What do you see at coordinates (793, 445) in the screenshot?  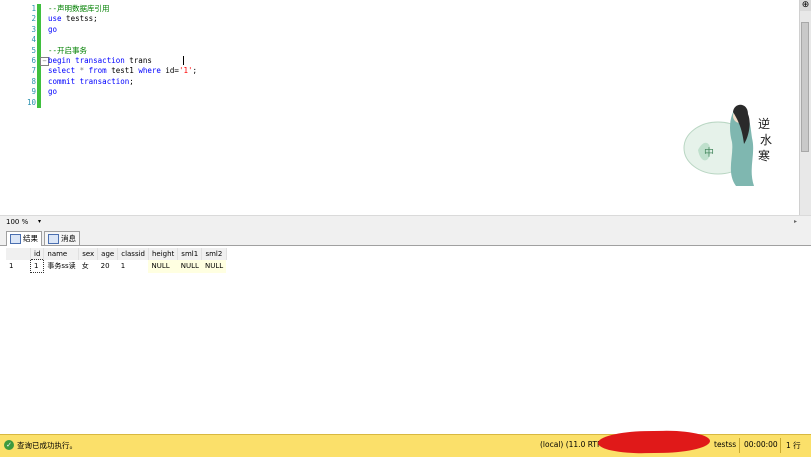 I see `status-rows: 1 行` at bounding box center [793, 445].